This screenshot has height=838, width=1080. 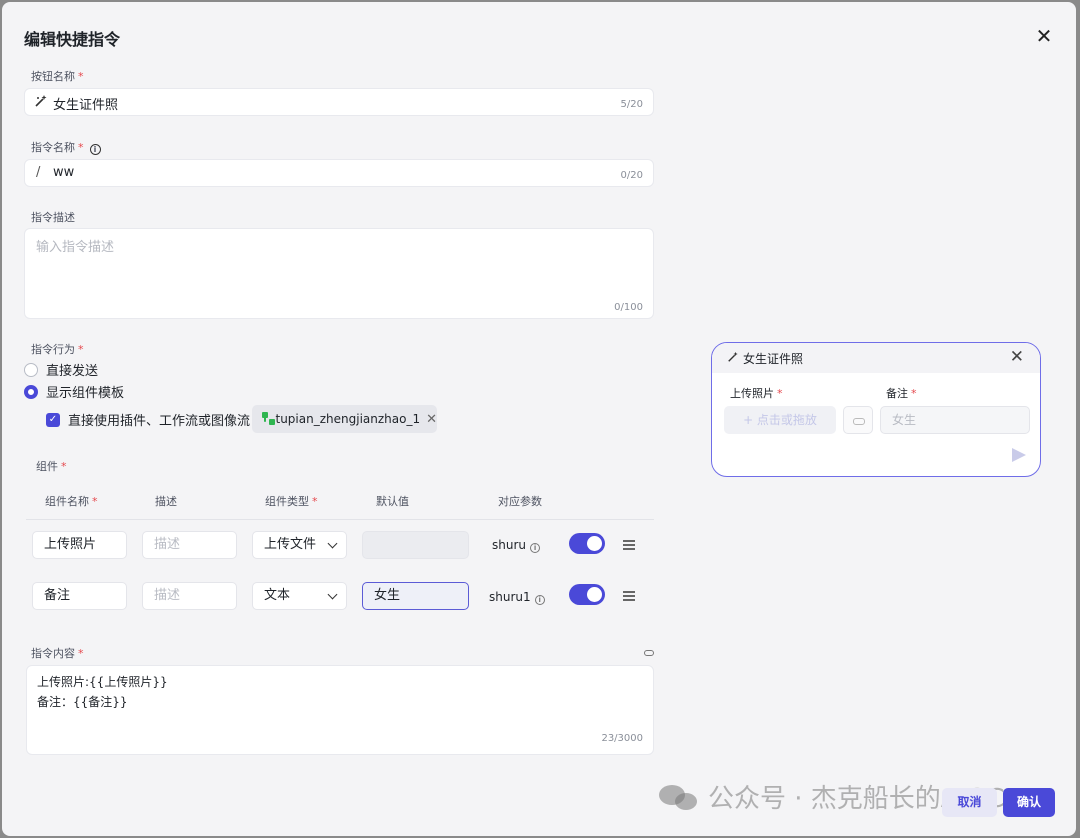 I want to click on preview-card: 女生证件照 ✕ 上传照片 * 备注 * + 点击或拖放 女生, so click(x=876, y=409).